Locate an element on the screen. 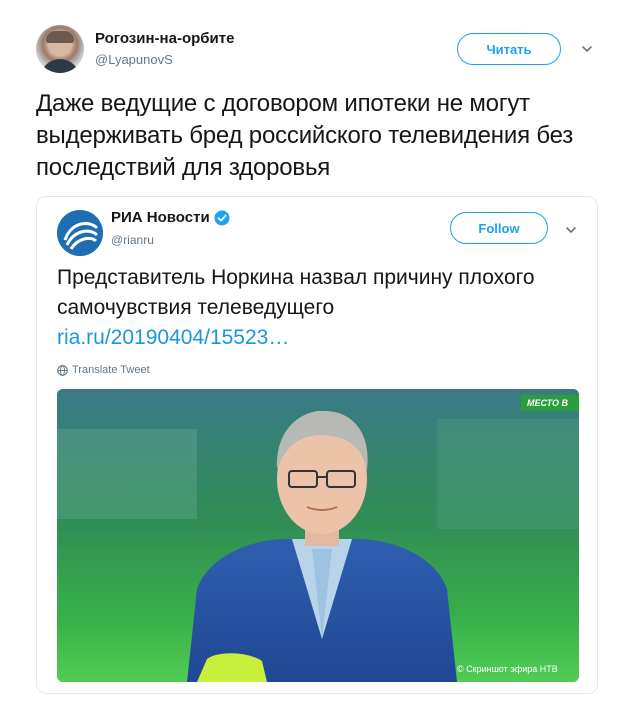 This screenshot has height=703, width=619. quoted-author-avatar is located at coordinates (80, 233).